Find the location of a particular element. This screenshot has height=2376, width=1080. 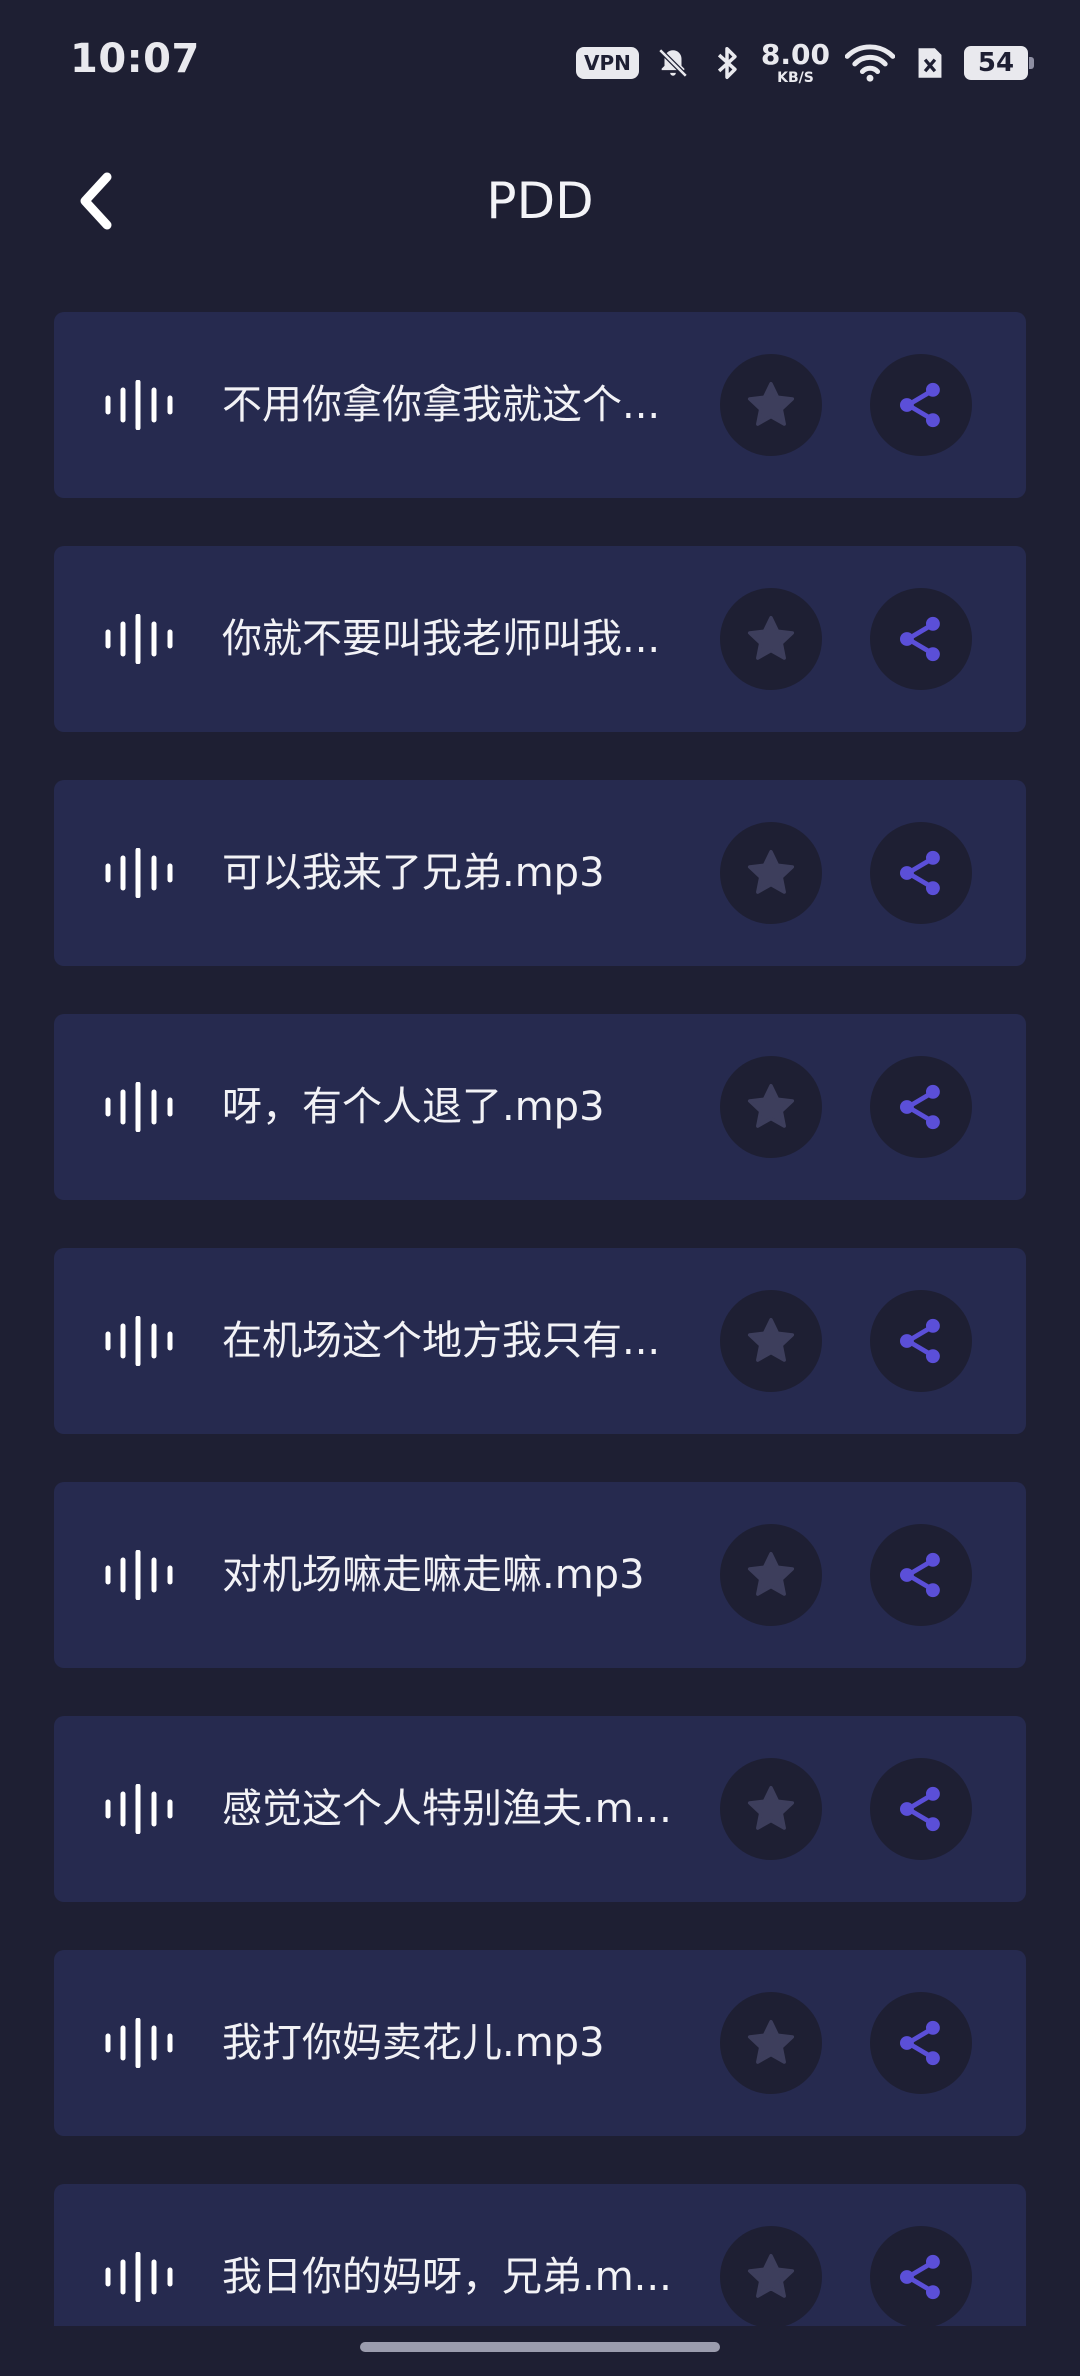

status-bar: 10:07 VPN 8.00 KB/S 54 is located at coordinates (540, 60).